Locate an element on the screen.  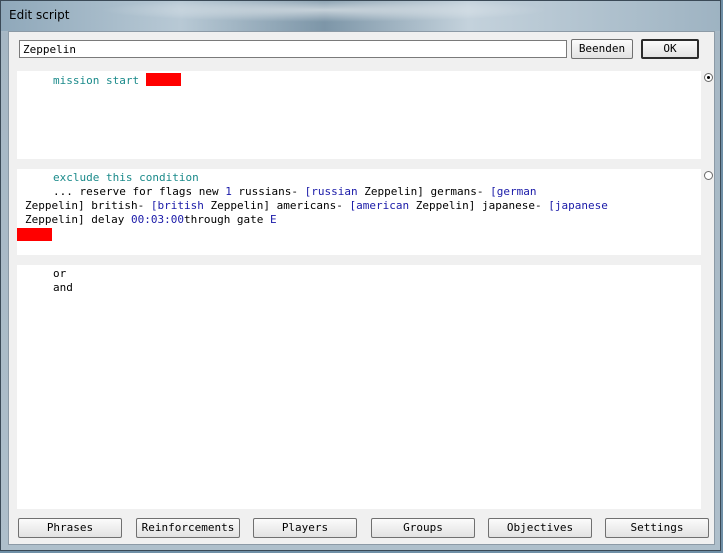
japanese-label: Zeppelin] japanese- is located at coordinates (479, 205).